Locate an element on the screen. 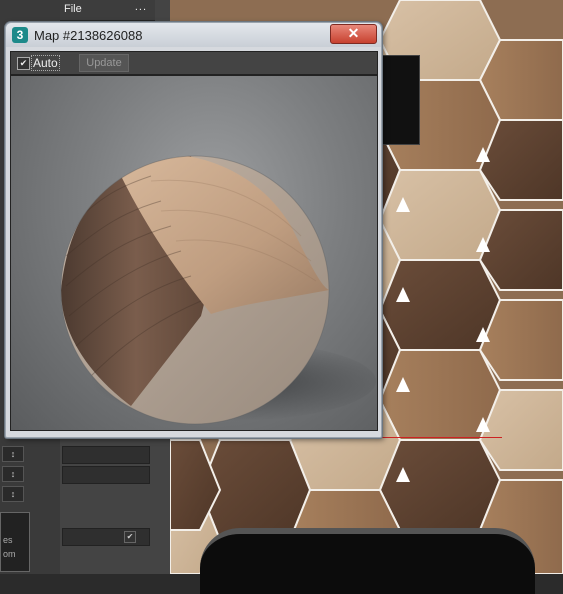  spinner-3: ↕ is located at coordinates (13, 494).